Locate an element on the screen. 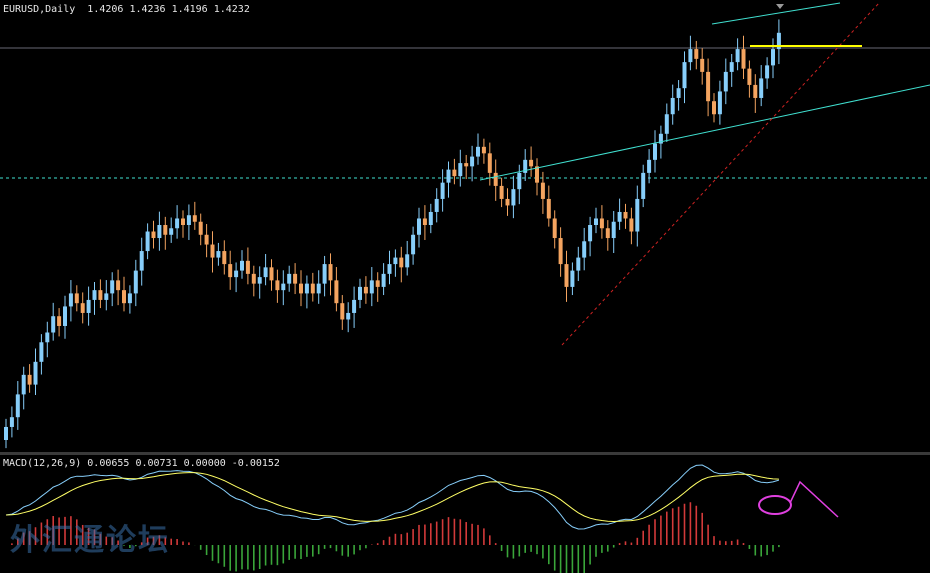 The height and width of the screenshot is (573, 930). ohlc-label: 1.4206 1.4236 1.4196 1.4232 is located at coordinates (168, 9).